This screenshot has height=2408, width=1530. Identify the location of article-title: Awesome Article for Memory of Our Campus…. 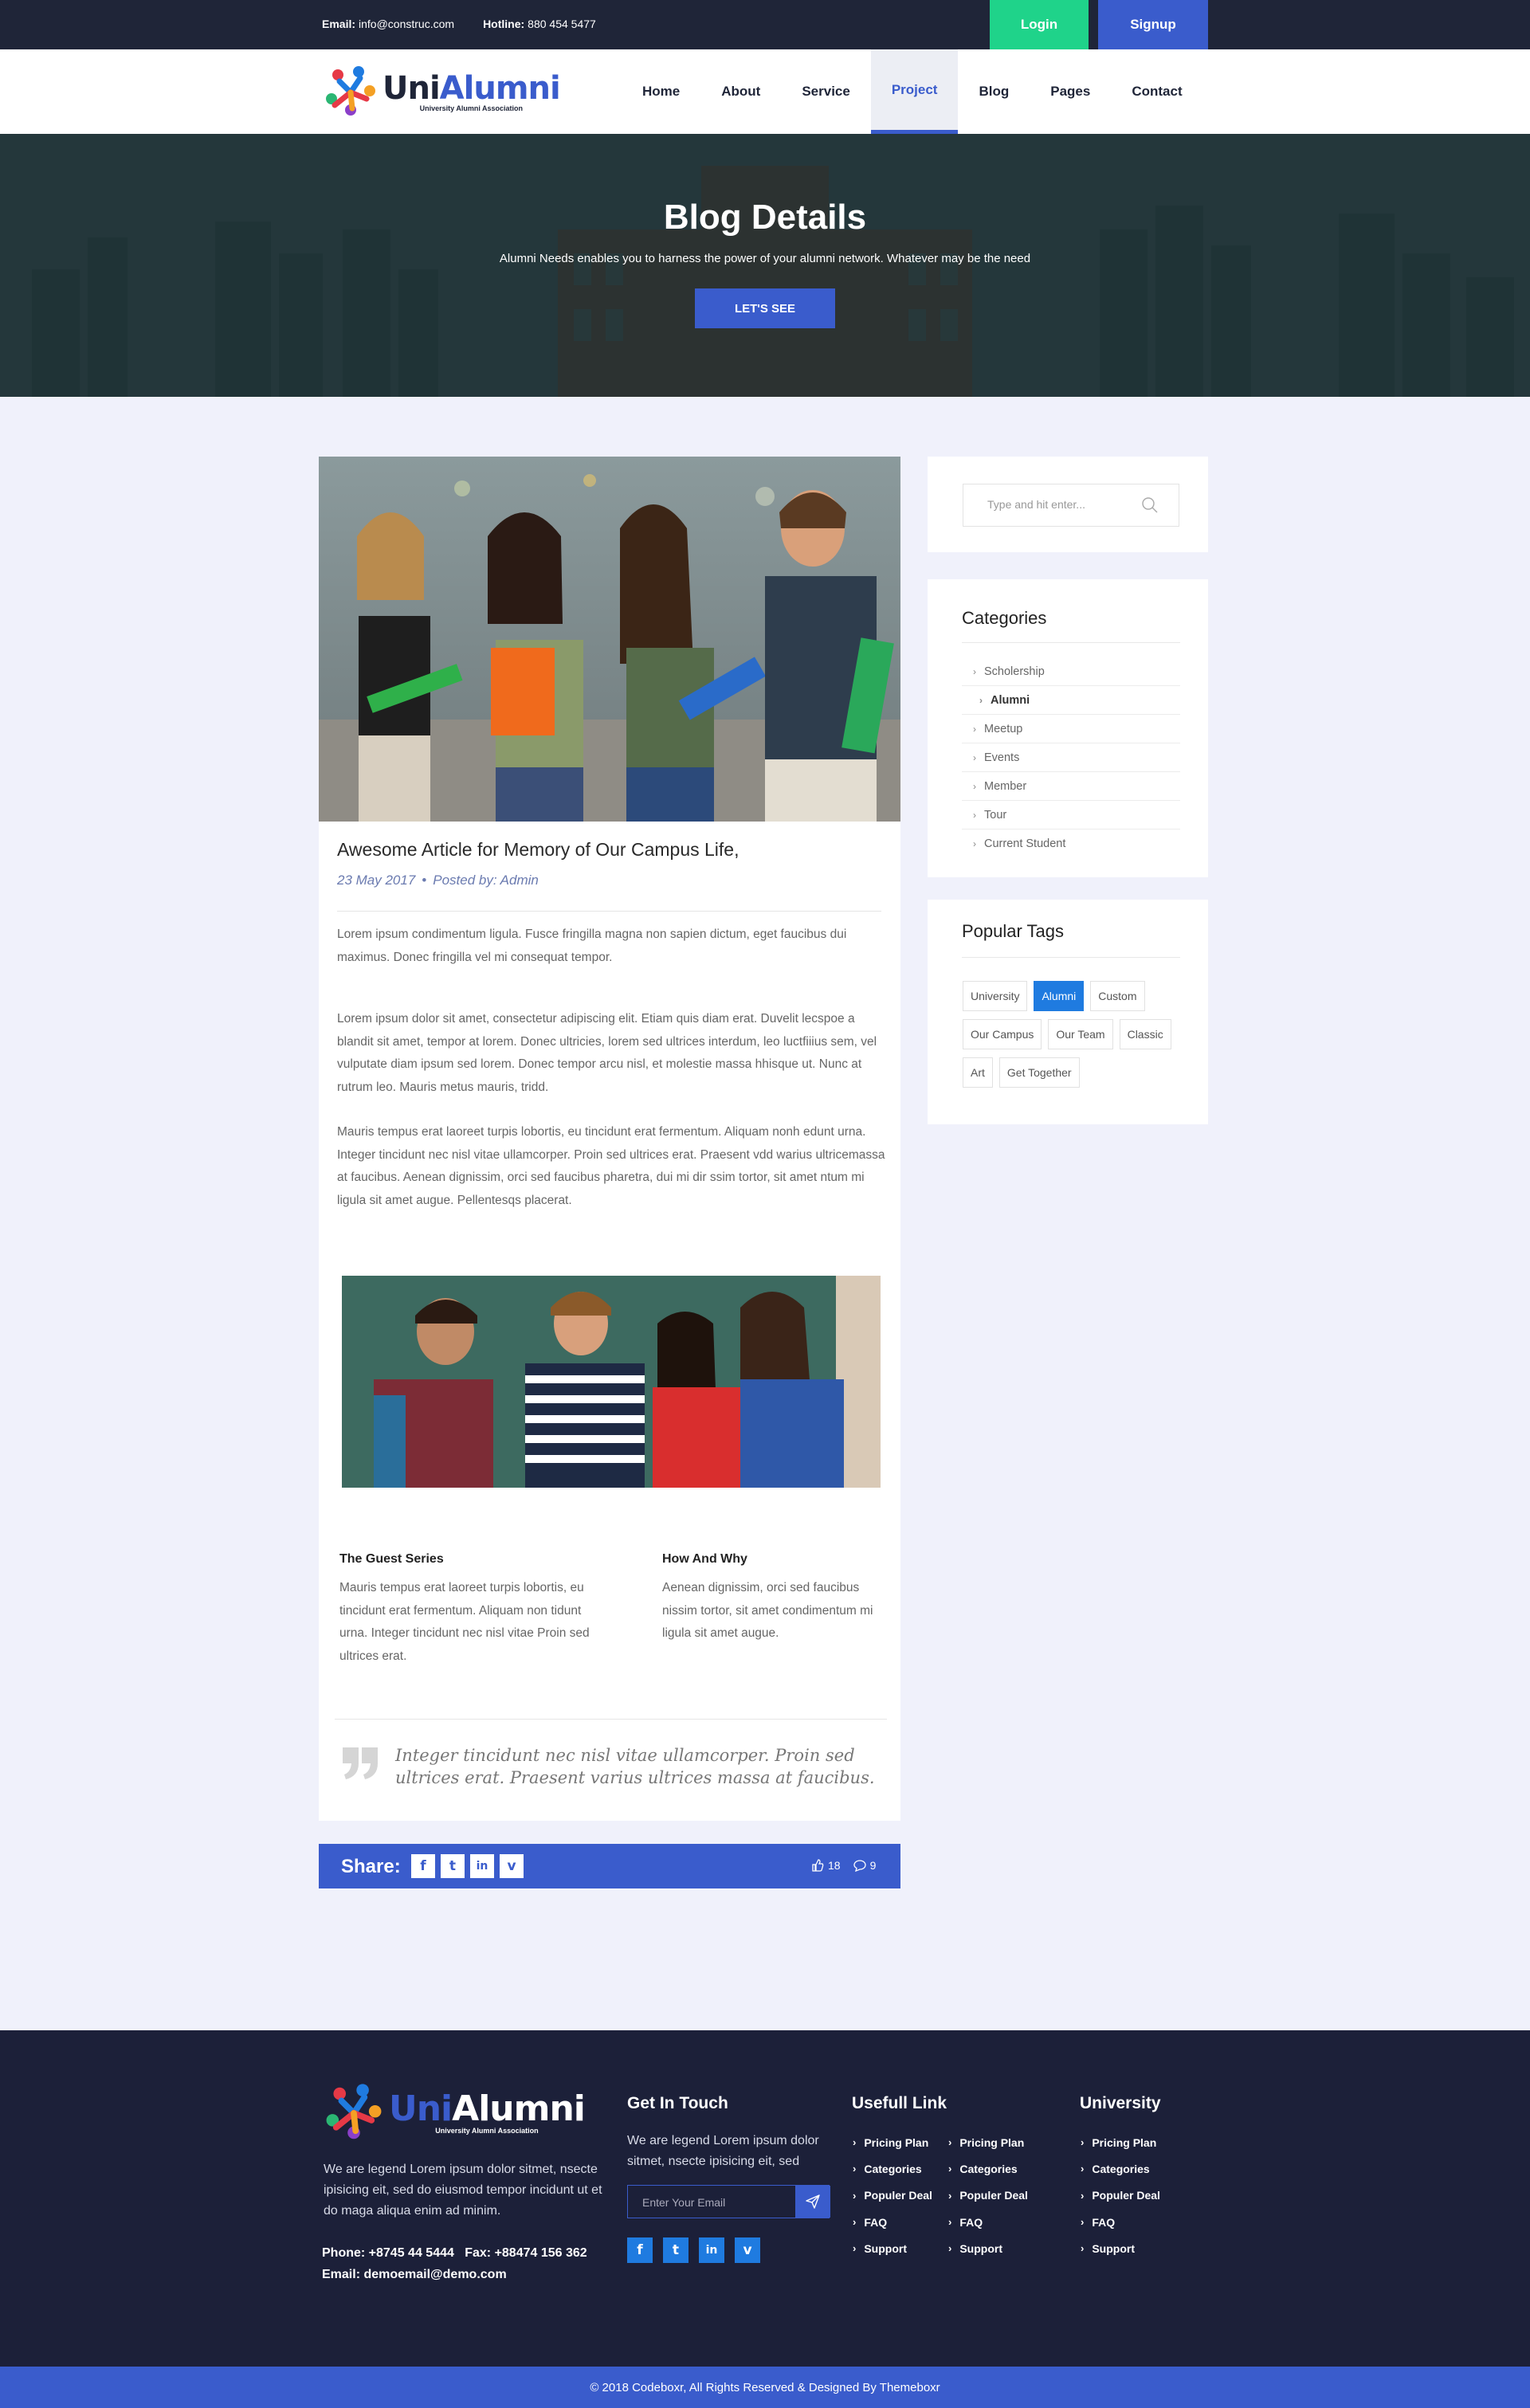
(538, 849).